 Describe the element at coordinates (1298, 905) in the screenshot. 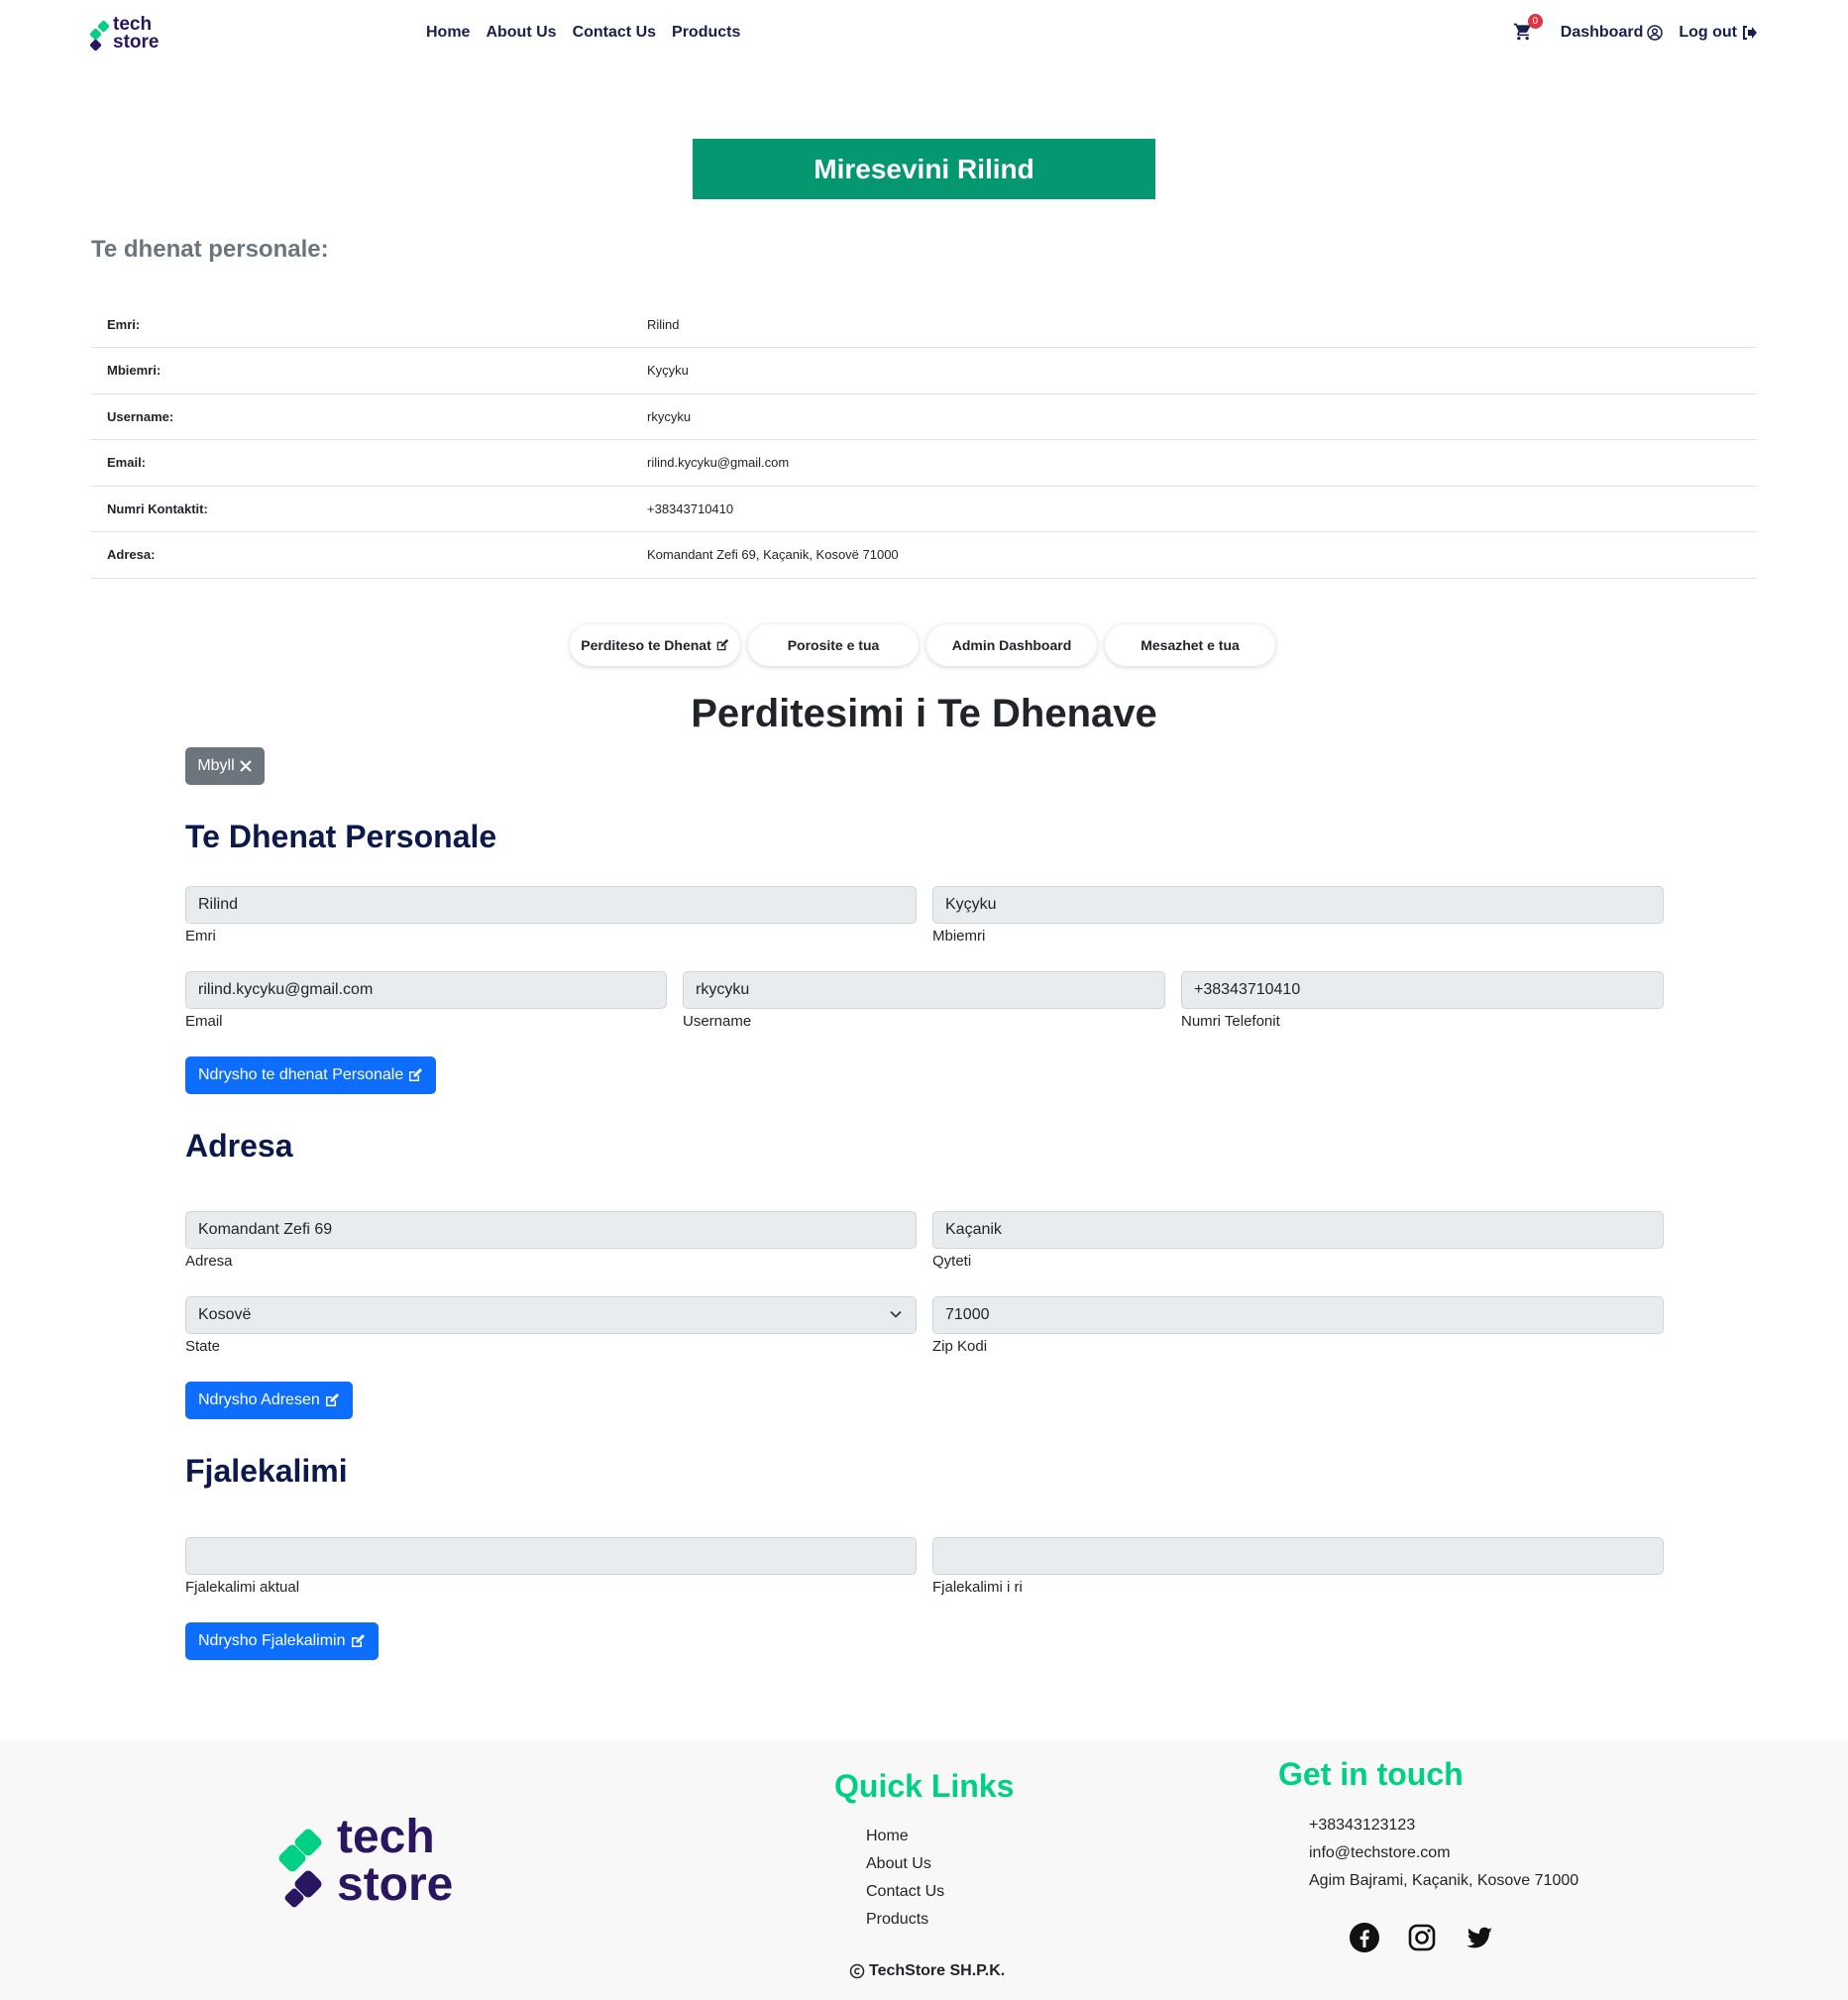

I see `last-name-input: Kyçyku` at that location.